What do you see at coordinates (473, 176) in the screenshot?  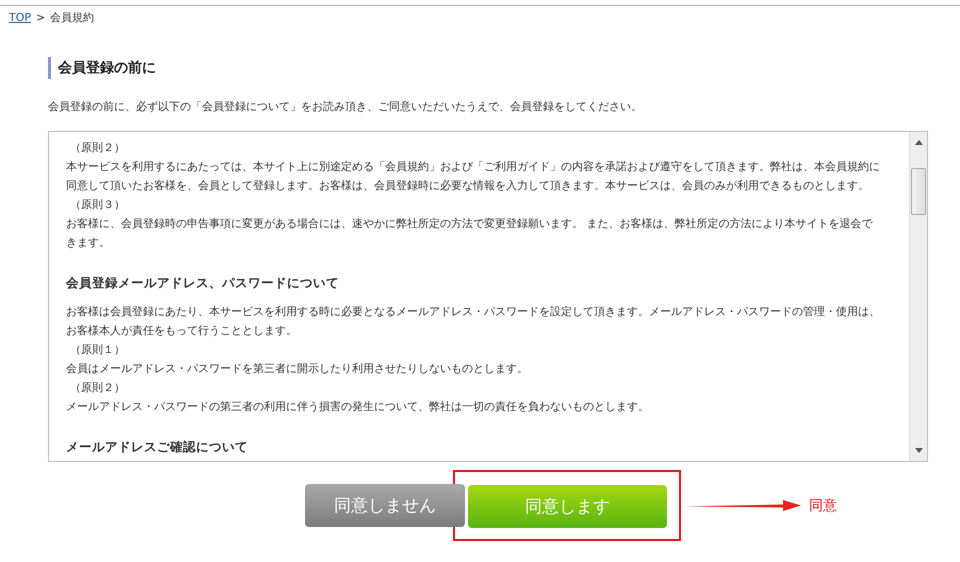 I see `clause-text: 本サービスを利用するにあたっては、本サイト上に別途定める「会員規約」および「ご利用ガイド」の内容を承諾および遵守をして頂きます。弊社は、本会員規約に同意して頂いたお客様を、会員として登録します。お客様は、会員登録時に必要な情報を入力して頂きます。本サービスは、会員のみが利用できるものとします。` at bounding box center [473, 176].